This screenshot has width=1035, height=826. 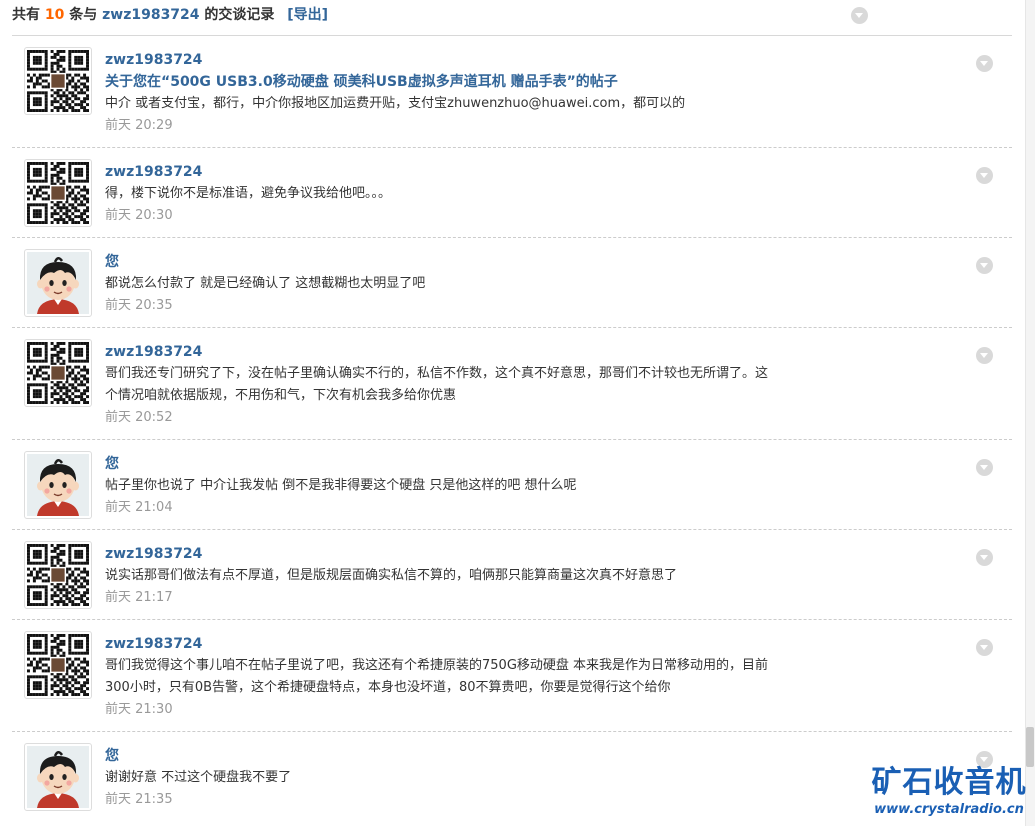 What do you see at coordinates (512, 282) in the screenshot?
I see `message-item: 您都说怎么付款了 就是已经确认了 这想截糊也太明显了吧 前天 20:35` at bounding box center [512, 282].